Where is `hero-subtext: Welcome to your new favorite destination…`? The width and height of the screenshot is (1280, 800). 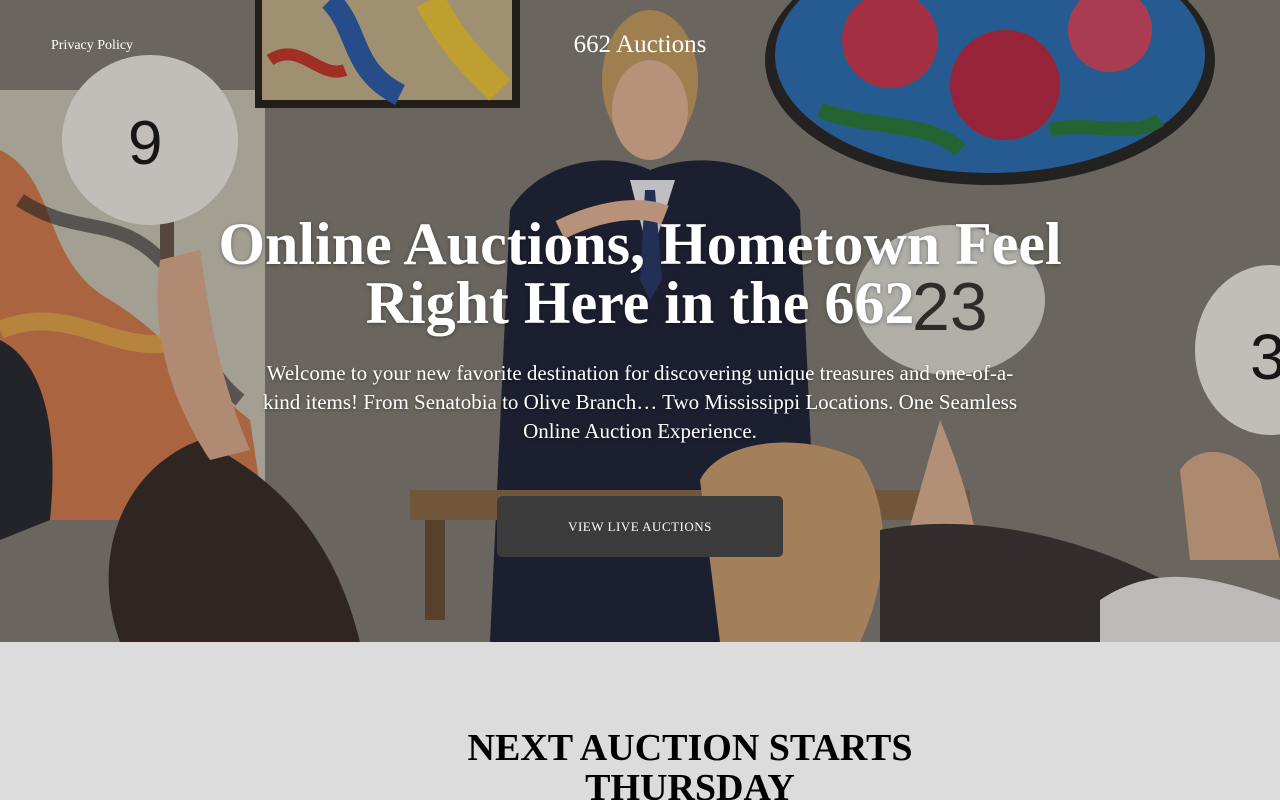
hero-subtext: Welcome to your new favorite destination… is located at coordinates (640, 402).